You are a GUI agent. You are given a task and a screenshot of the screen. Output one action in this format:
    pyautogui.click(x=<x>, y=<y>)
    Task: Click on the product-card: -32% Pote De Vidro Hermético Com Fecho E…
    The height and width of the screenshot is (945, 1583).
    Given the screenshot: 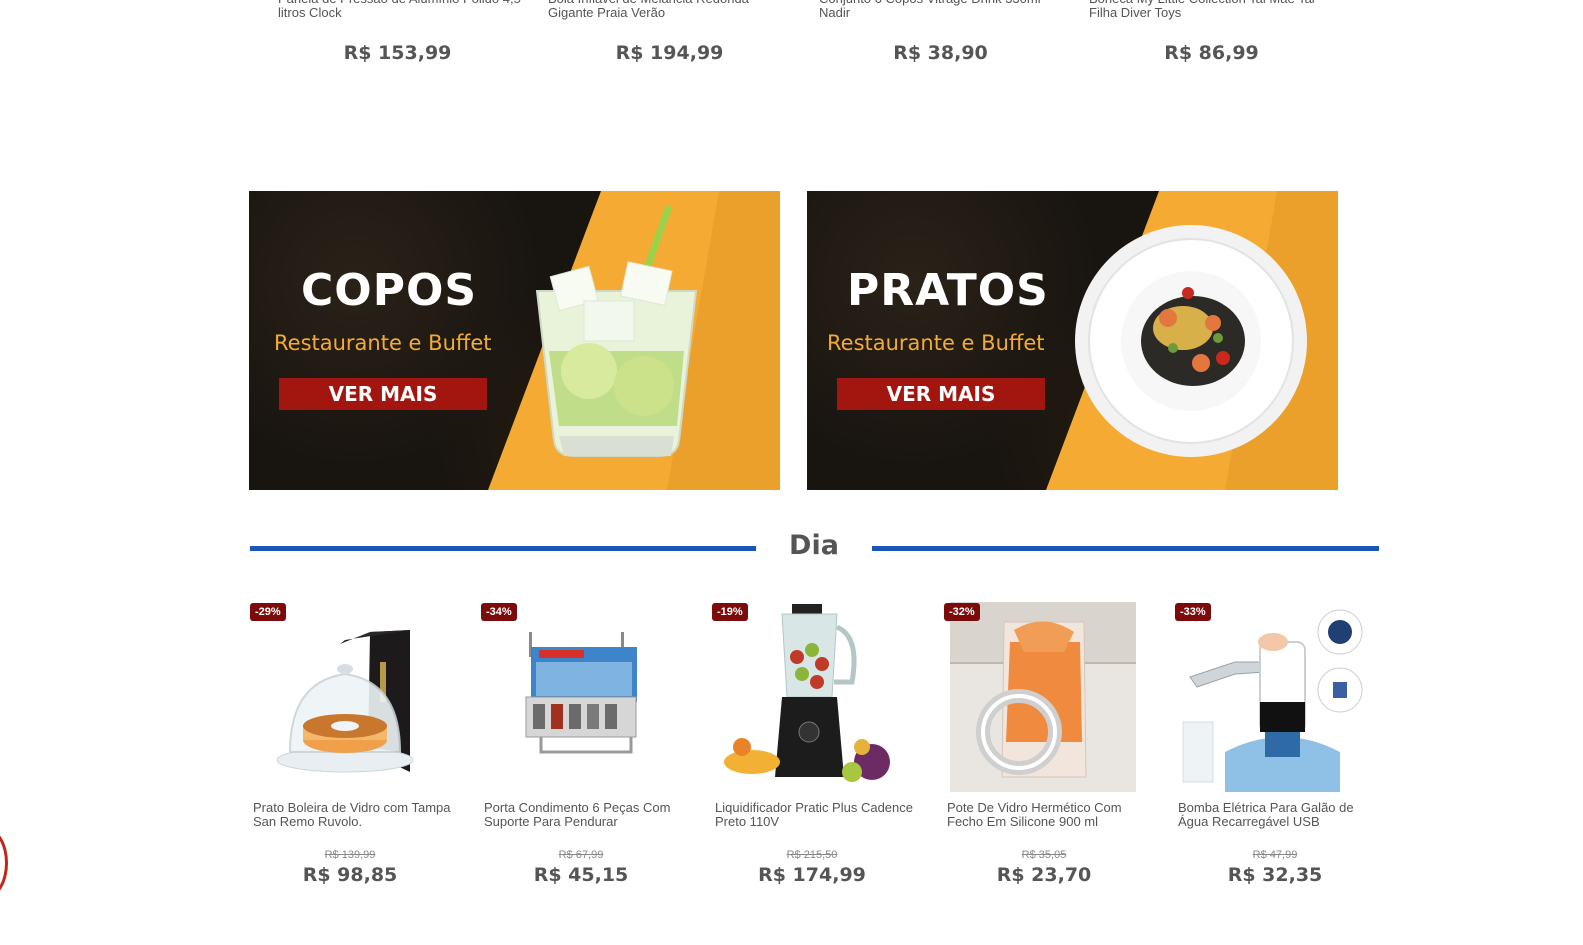 What is the action you would take?
    pyautogui.click(x=1046, y=752)
    